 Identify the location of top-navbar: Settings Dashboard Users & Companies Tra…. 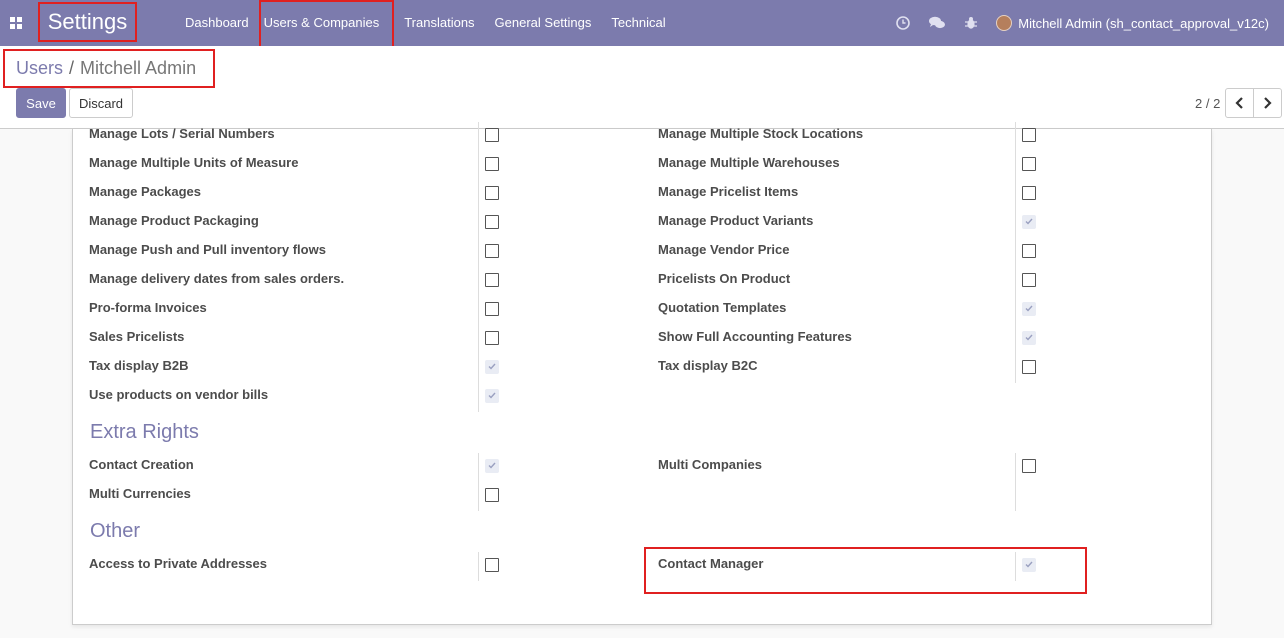
(642, 24).